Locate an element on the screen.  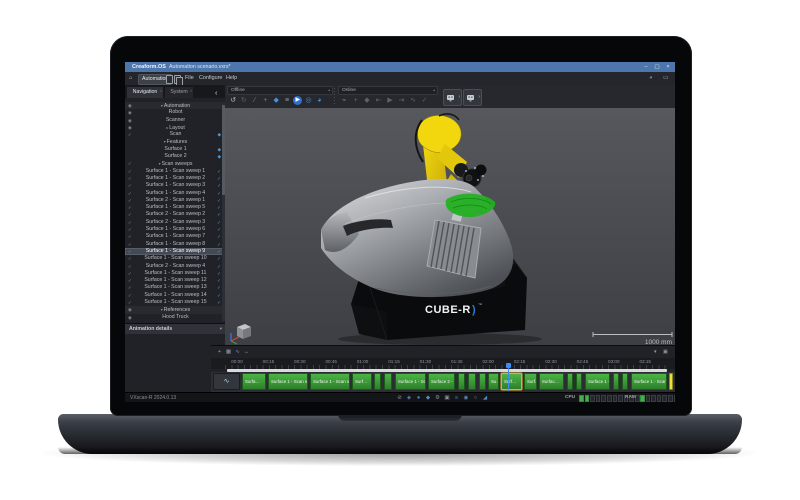
list-icon: ≡ is located at coordinates (287, 100).